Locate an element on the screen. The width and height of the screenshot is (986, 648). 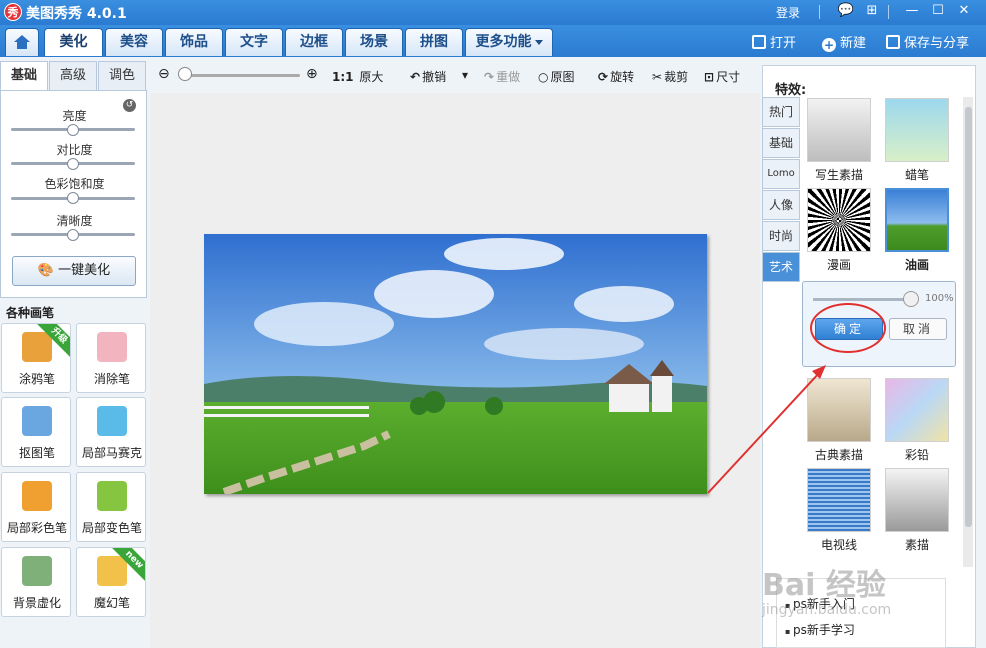
one-click-label: 一键美化 is located at coordinates (84, 270).